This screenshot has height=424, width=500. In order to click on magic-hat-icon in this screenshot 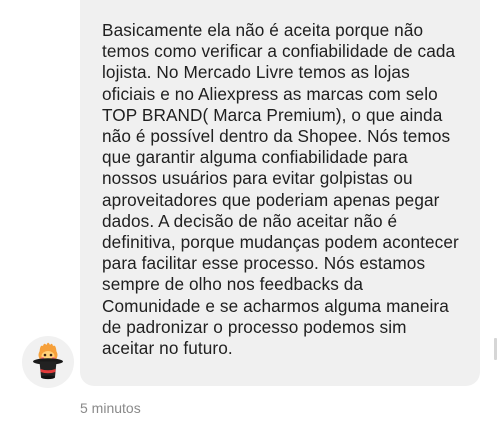, I will do `click(48, 361)`.